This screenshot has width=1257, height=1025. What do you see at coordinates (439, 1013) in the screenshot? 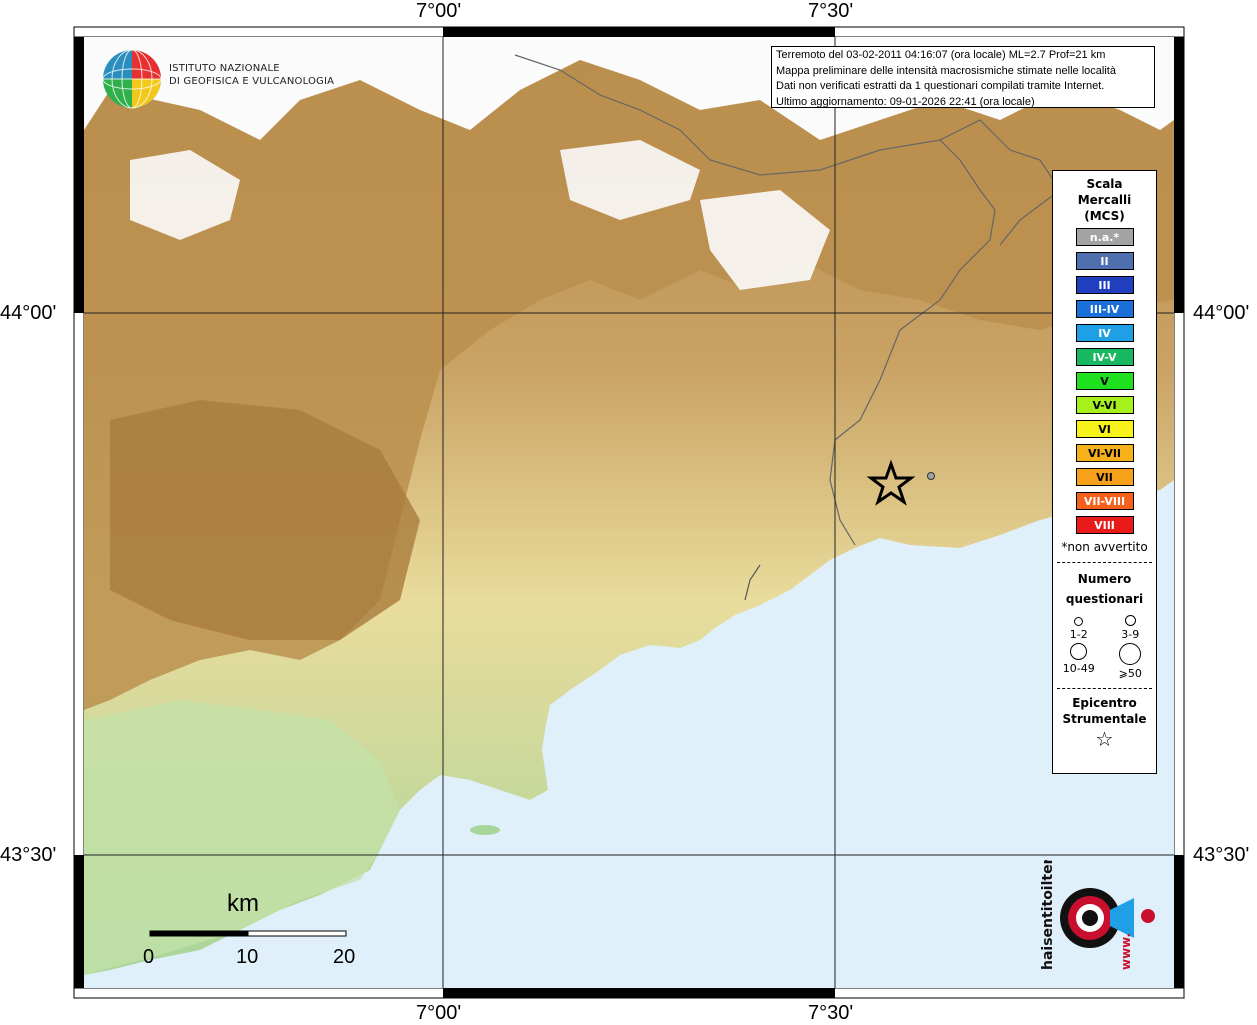
I see `lon-label-bottom-1: 7°00'` at bounding box center [439, 1013].